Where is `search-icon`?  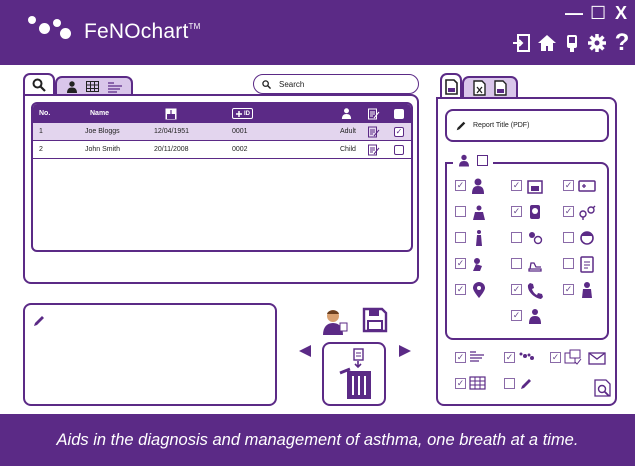
search-icon is located at coordinates (266, 84).